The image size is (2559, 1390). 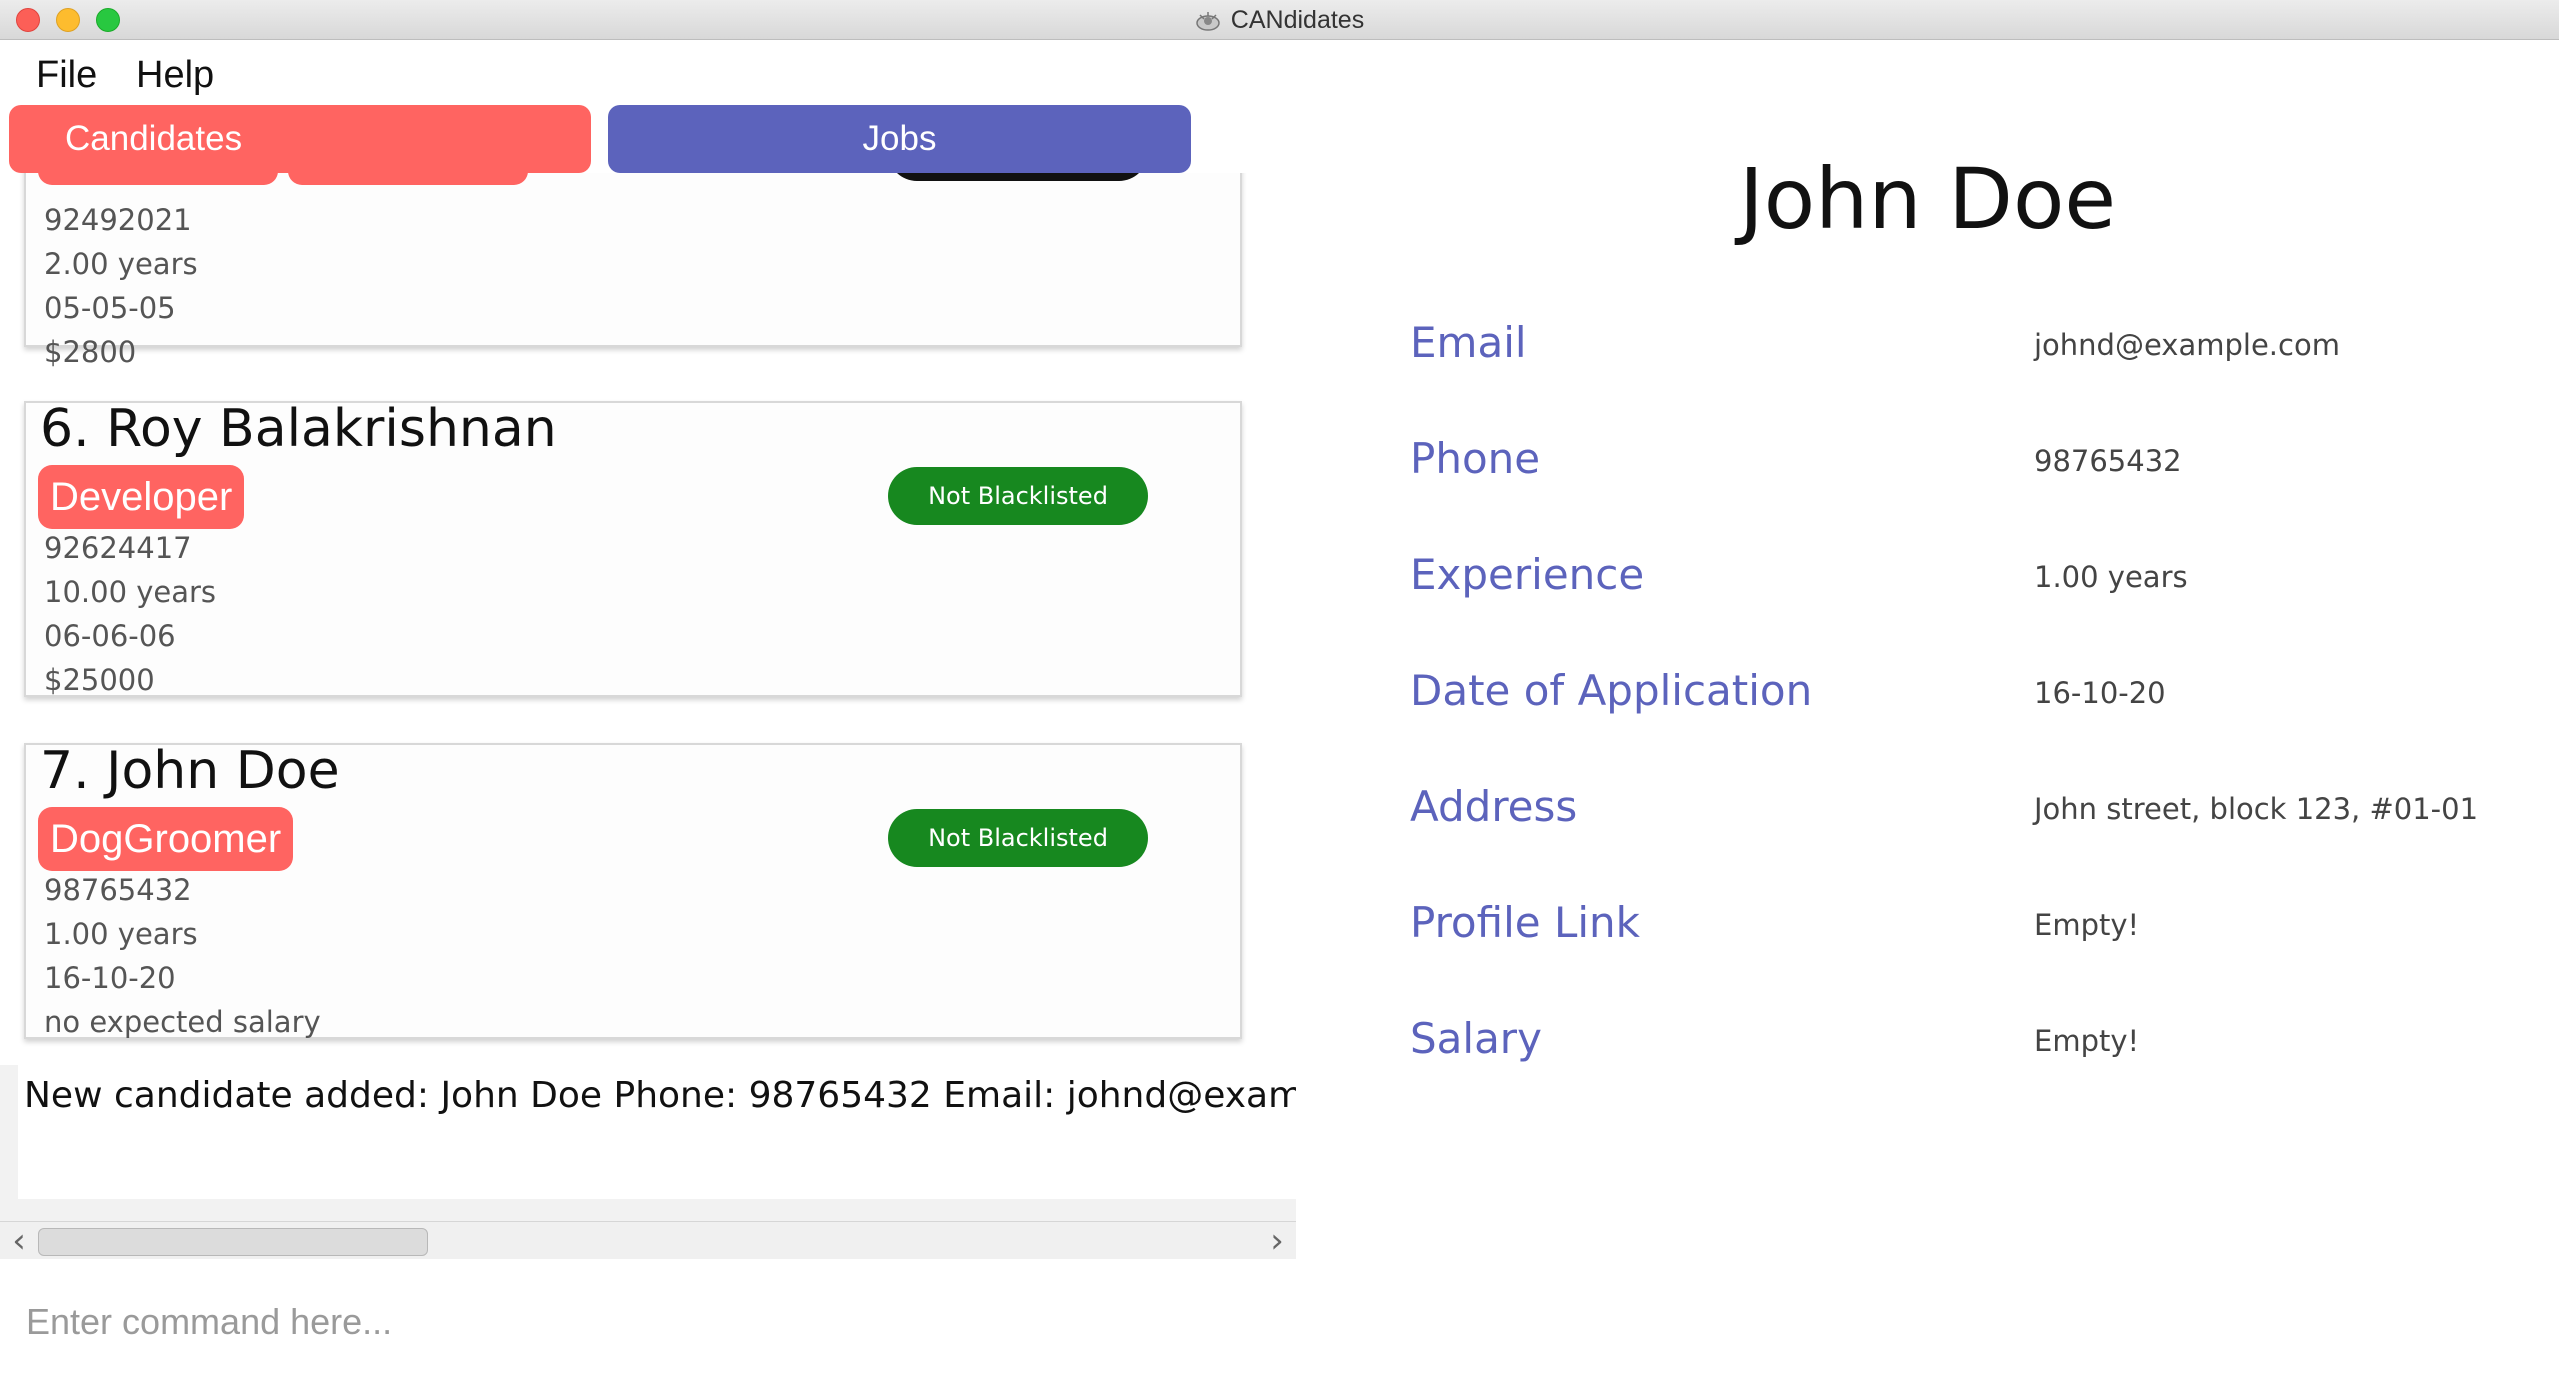 What do you see at coordinates (110, 636) in the screenshot?
I see `candidate-date: 06-06-06` at bounding box center [110, 636].